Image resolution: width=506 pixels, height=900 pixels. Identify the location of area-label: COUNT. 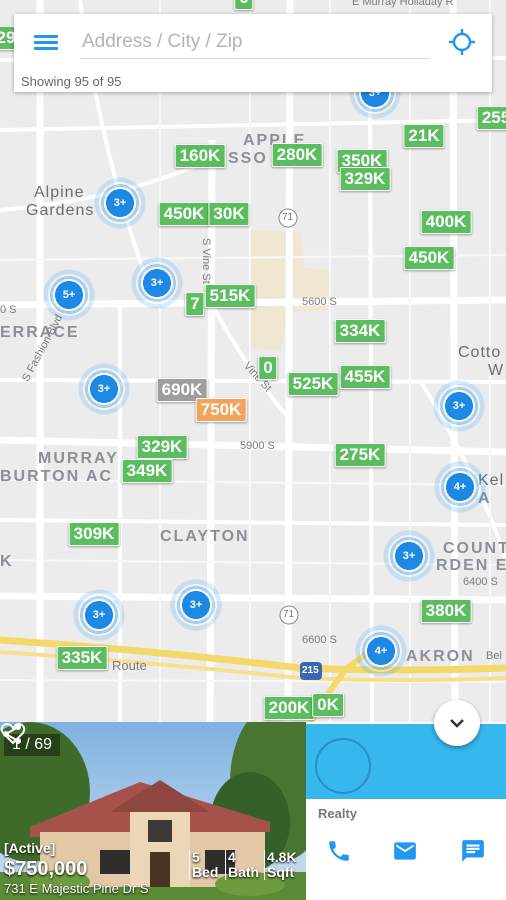
(474, 548).